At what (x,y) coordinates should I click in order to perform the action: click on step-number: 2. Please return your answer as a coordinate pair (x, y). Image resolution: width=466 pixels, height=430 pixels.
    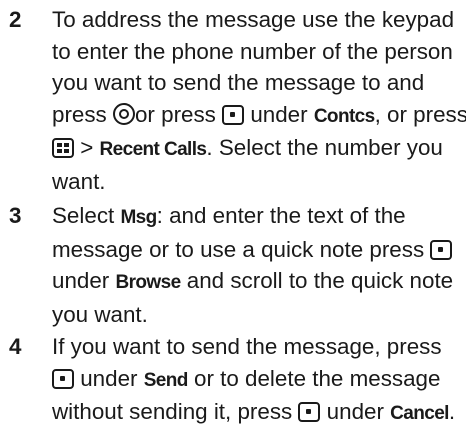
    Looking at the image, I should click on (15, 19).